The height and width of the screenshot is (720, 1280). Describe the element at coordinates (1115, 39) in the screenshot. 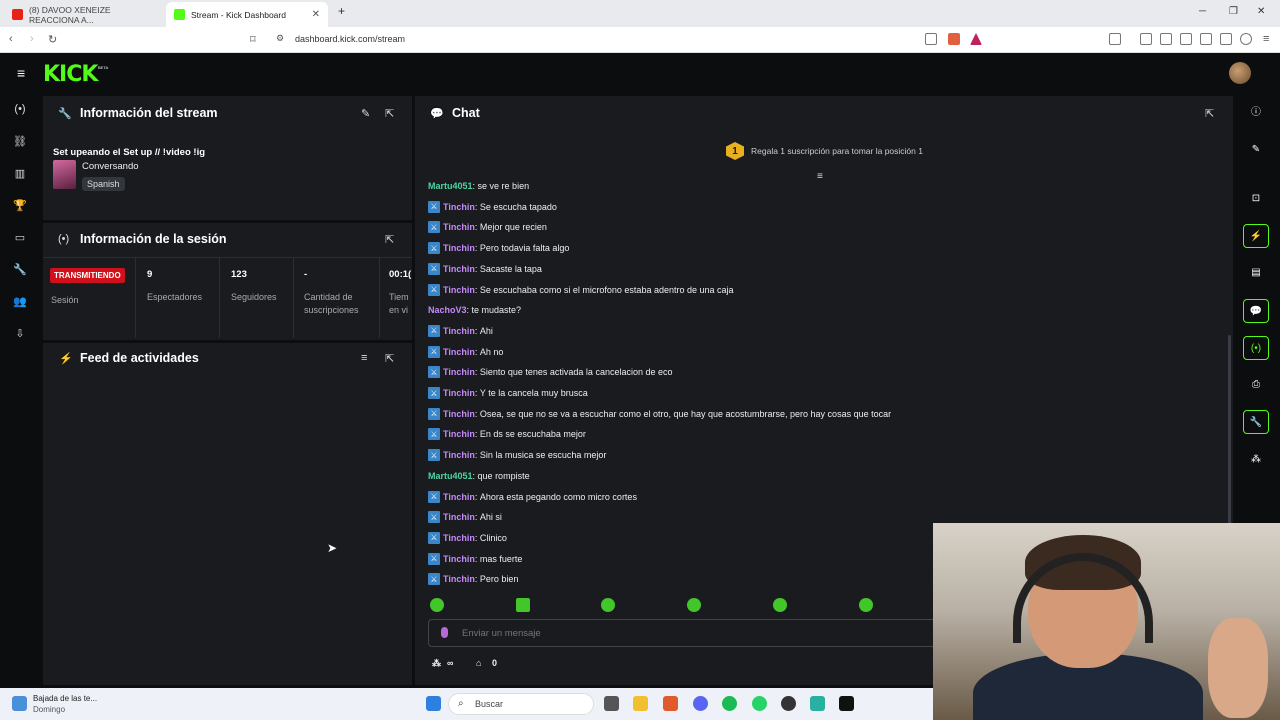

I see `extension-icon` at that location.